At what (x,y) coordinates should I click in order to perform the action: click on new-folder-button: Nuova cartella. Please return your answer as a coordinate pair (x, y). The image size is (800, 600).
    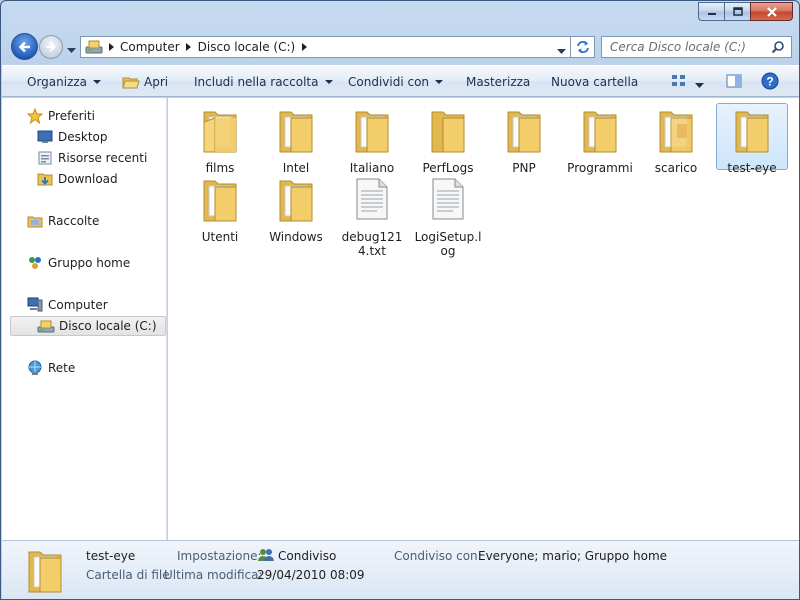
    Looking at the image, I should click on (594, 81).